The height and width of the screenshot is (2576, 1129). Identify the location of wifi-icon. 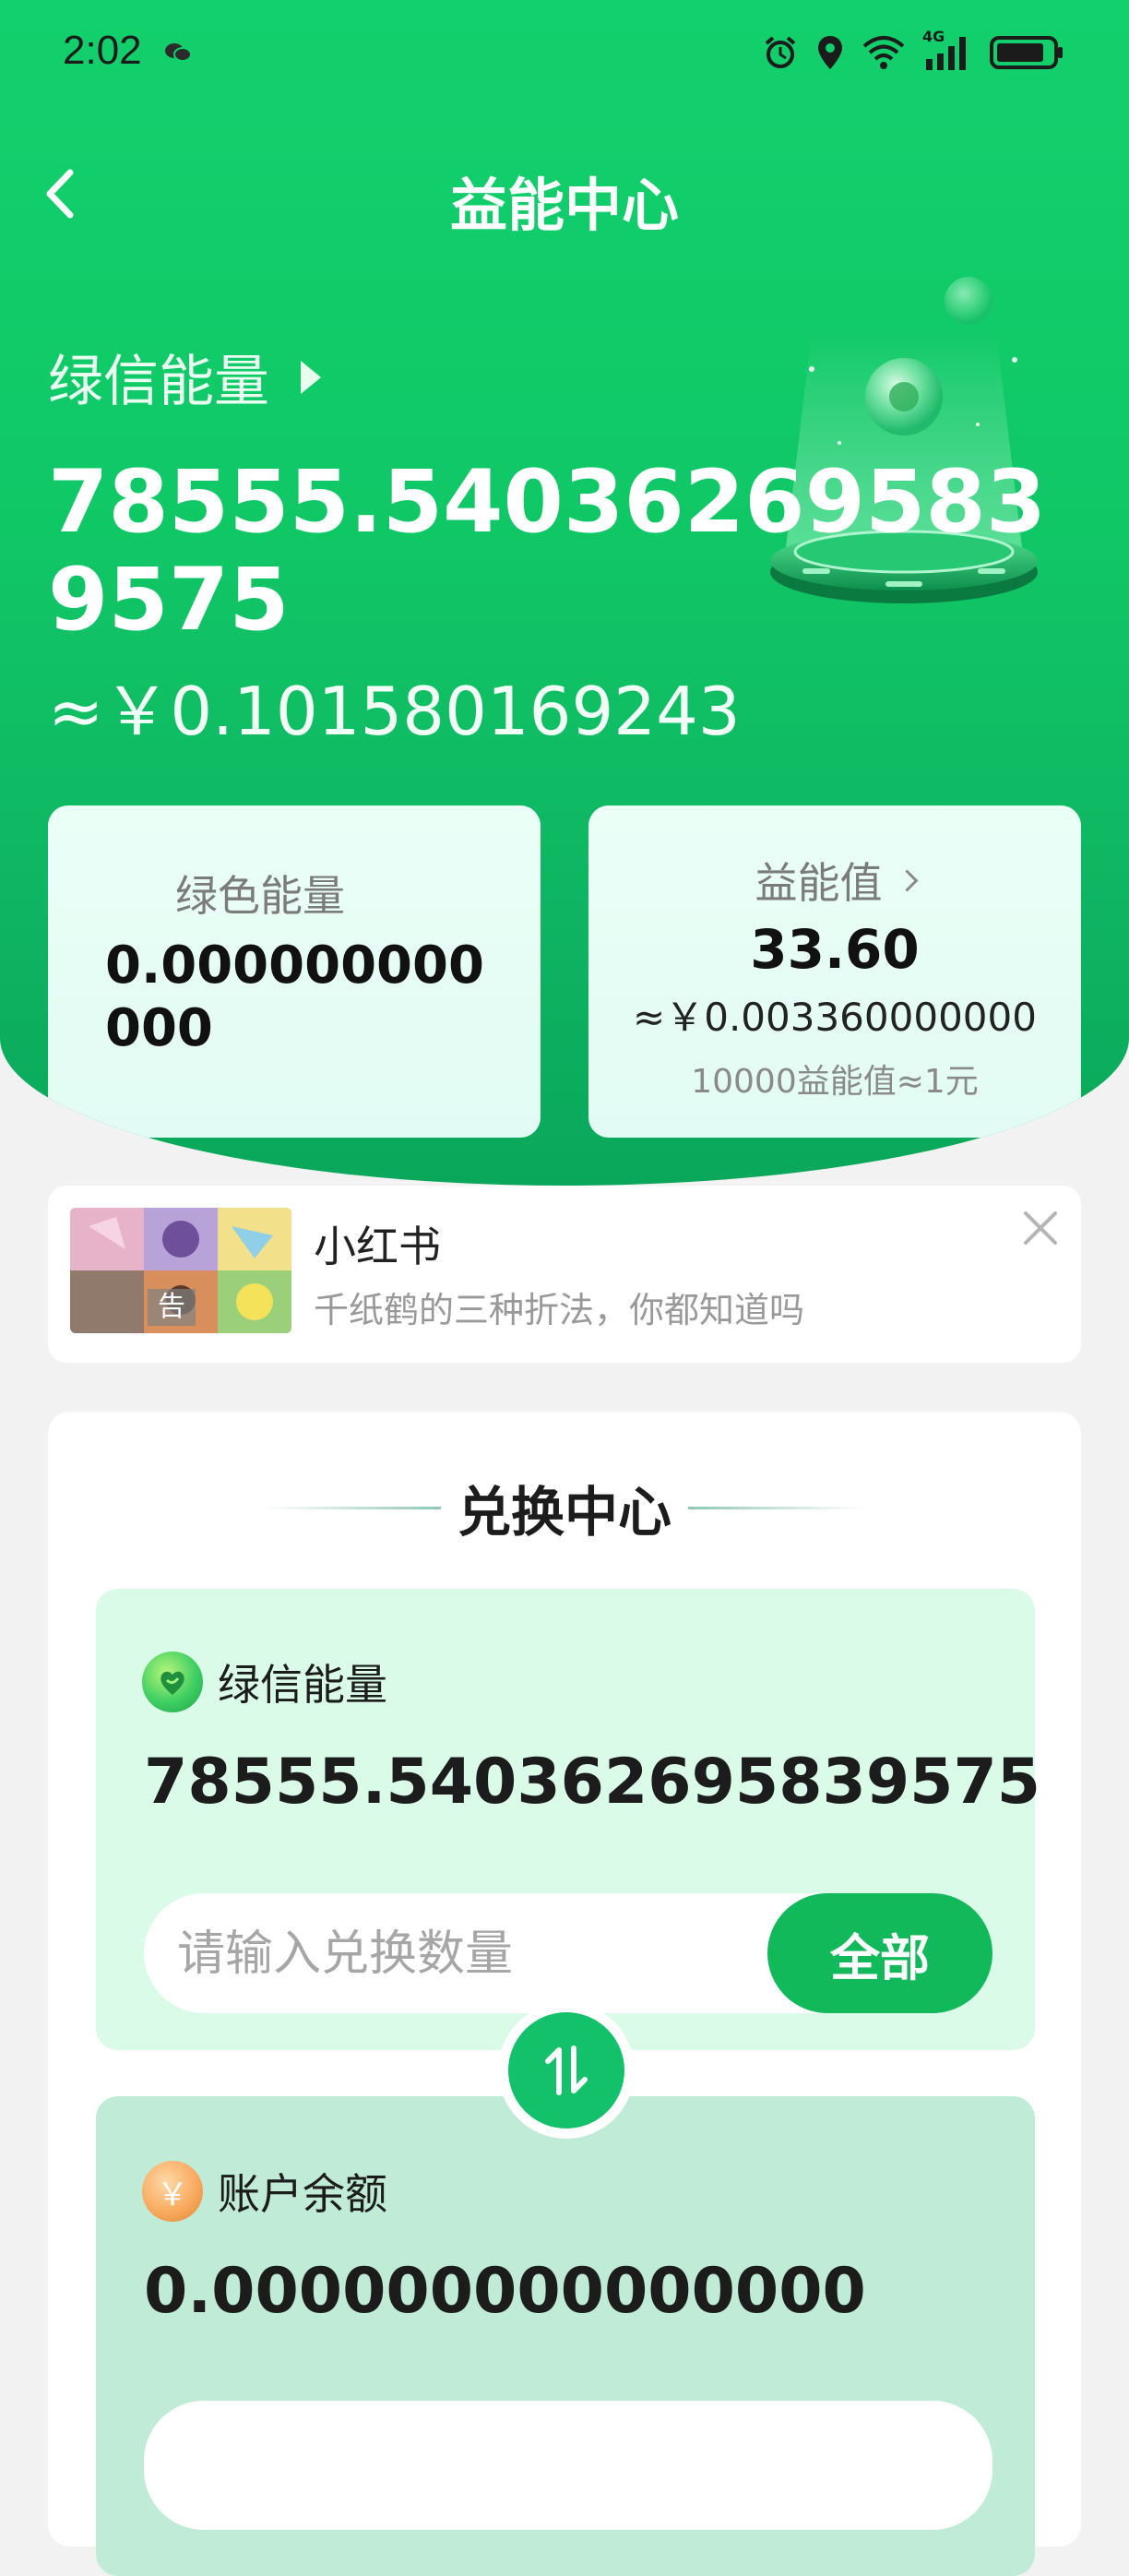
(884, 52).